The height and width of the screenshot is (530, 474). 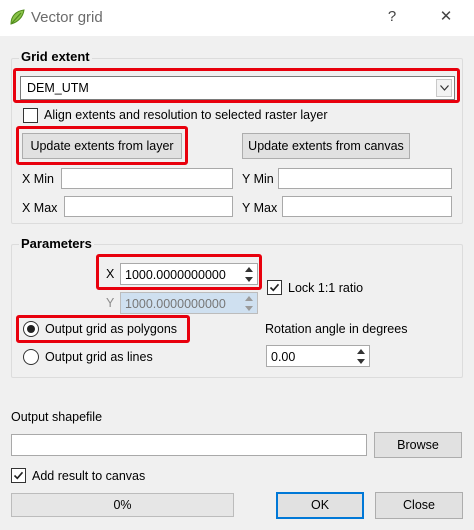 I want to click on y-size-spinner: 1000.0000000000, so click(x=189, y=303).